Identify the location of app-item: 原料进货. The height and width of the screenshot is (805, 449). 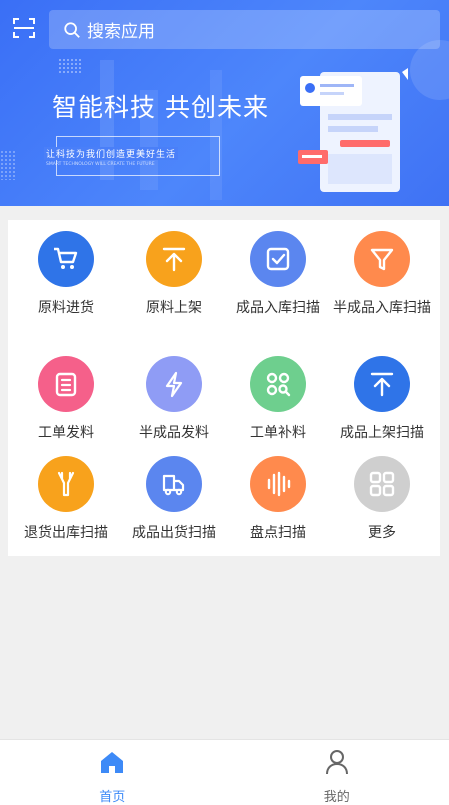
(66, 275).